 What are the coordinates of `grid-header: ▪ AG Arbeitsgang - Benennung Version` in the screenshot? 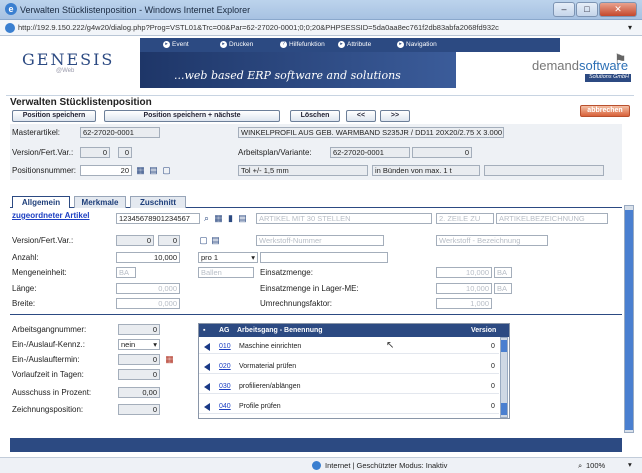 It's located at (354, 330).